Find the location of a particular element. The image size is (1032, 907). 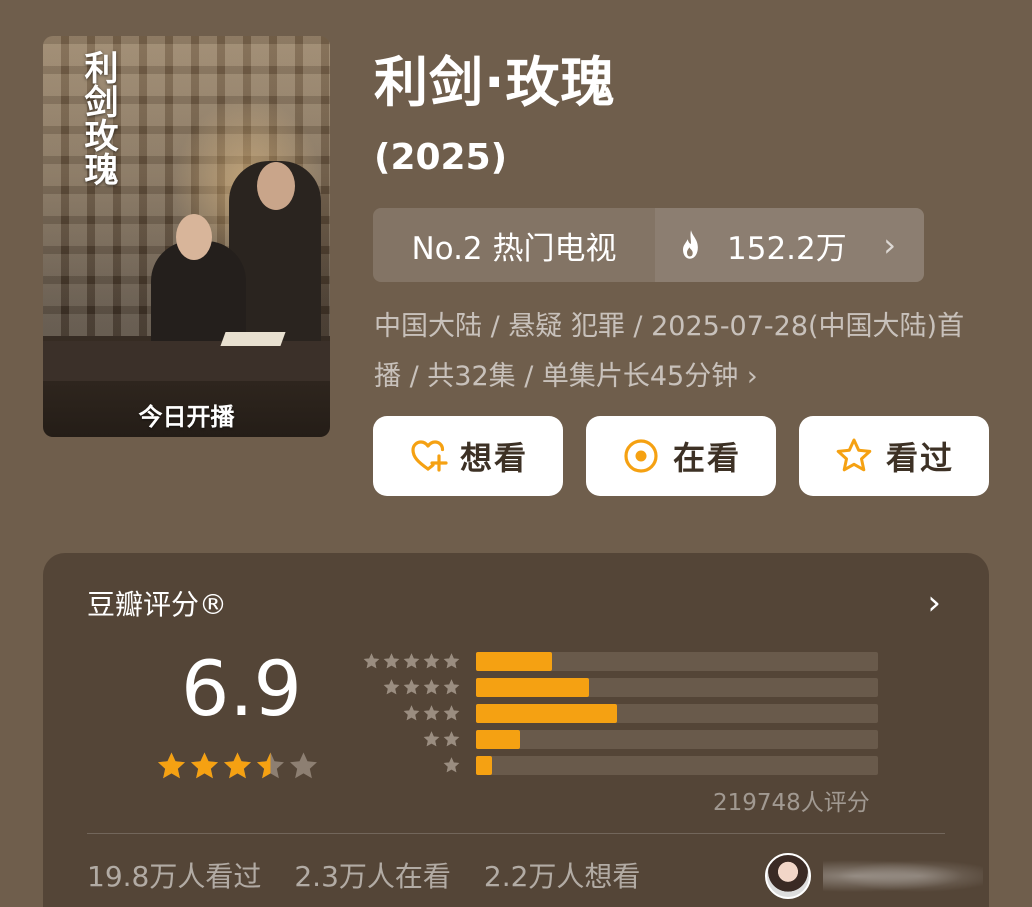

poster-banner: 今日开播 is located at coordinates (186, 417).